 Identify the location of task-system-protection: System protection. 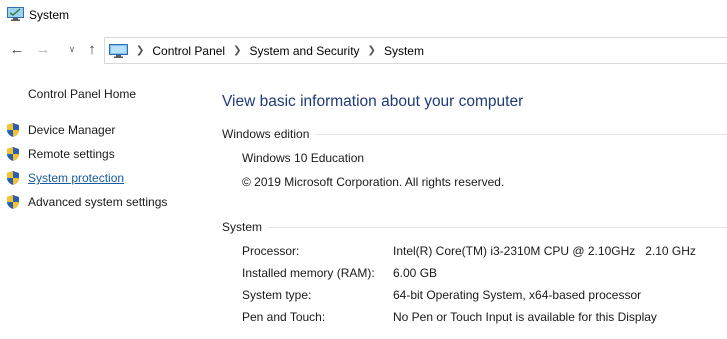
(64, 178).